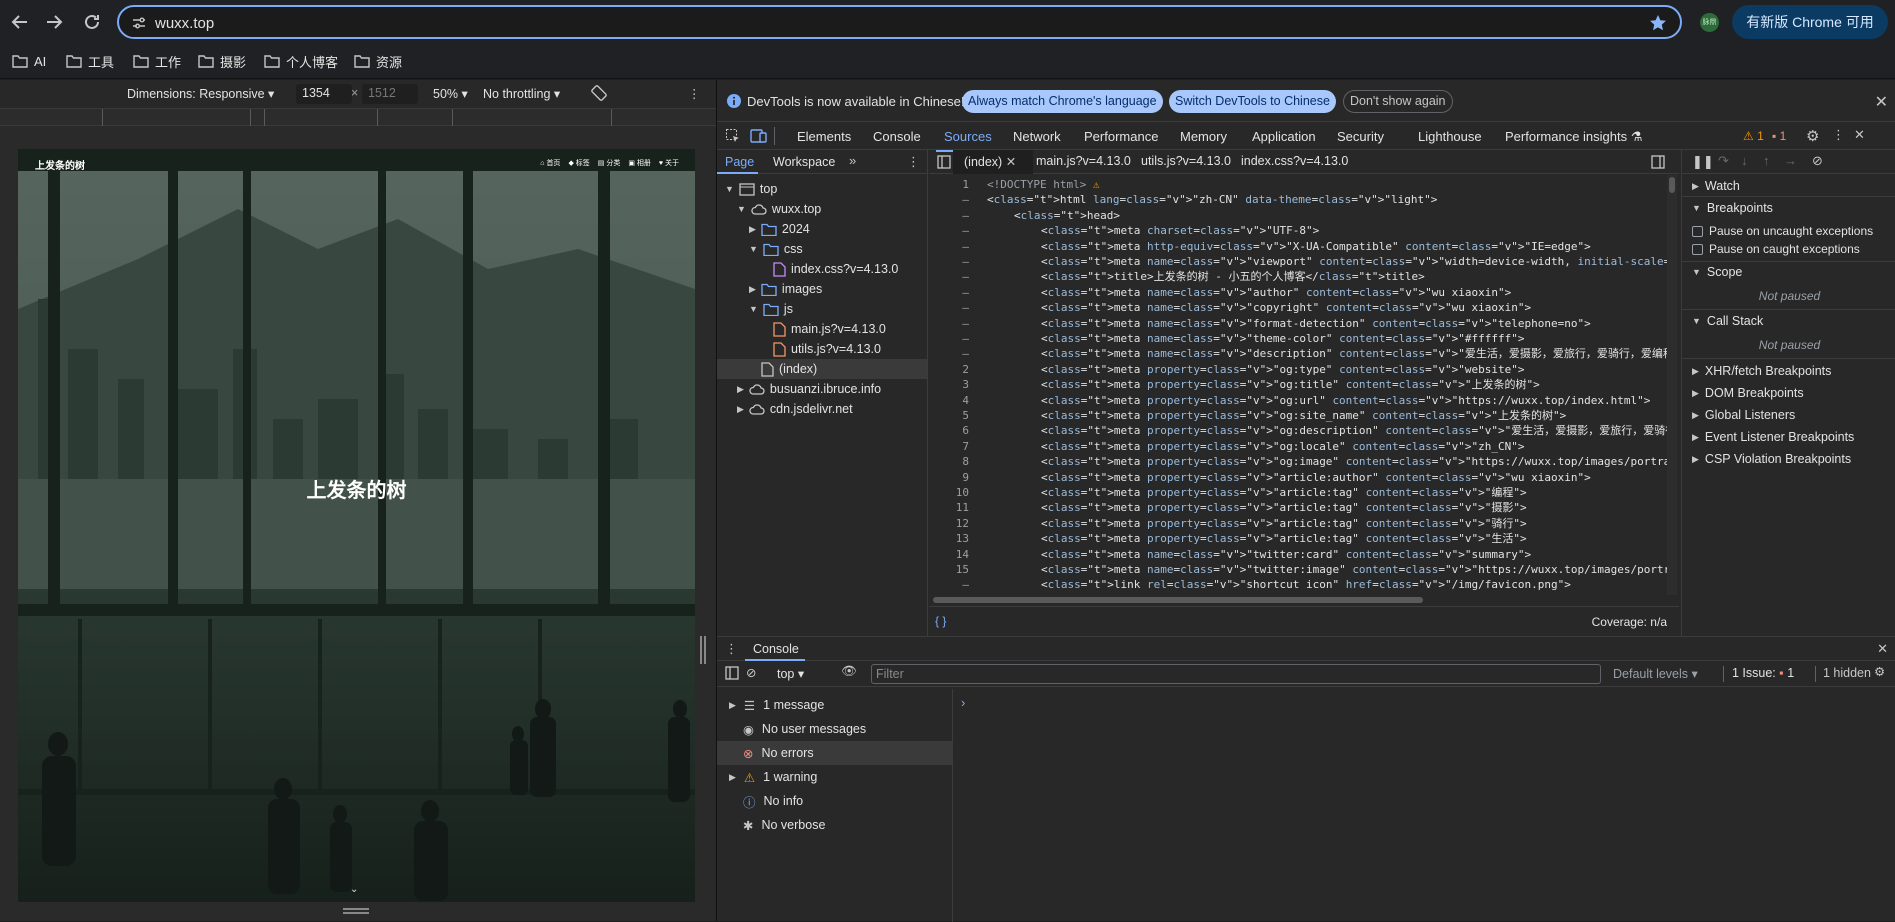 The width and height of the screenshot is (1895, 922). I want to click on horizontal-scrollbar, so click(1300, 600).